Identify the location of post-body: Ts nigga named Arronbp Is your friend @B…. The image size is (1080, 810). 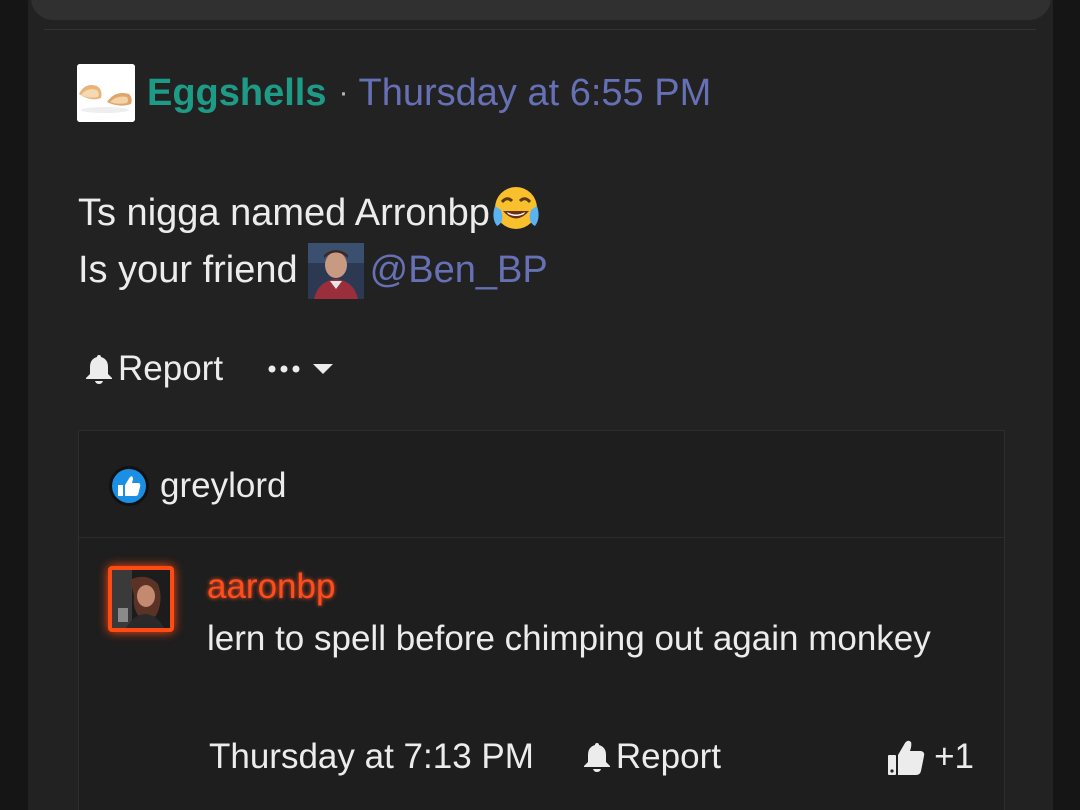
(313, 242).